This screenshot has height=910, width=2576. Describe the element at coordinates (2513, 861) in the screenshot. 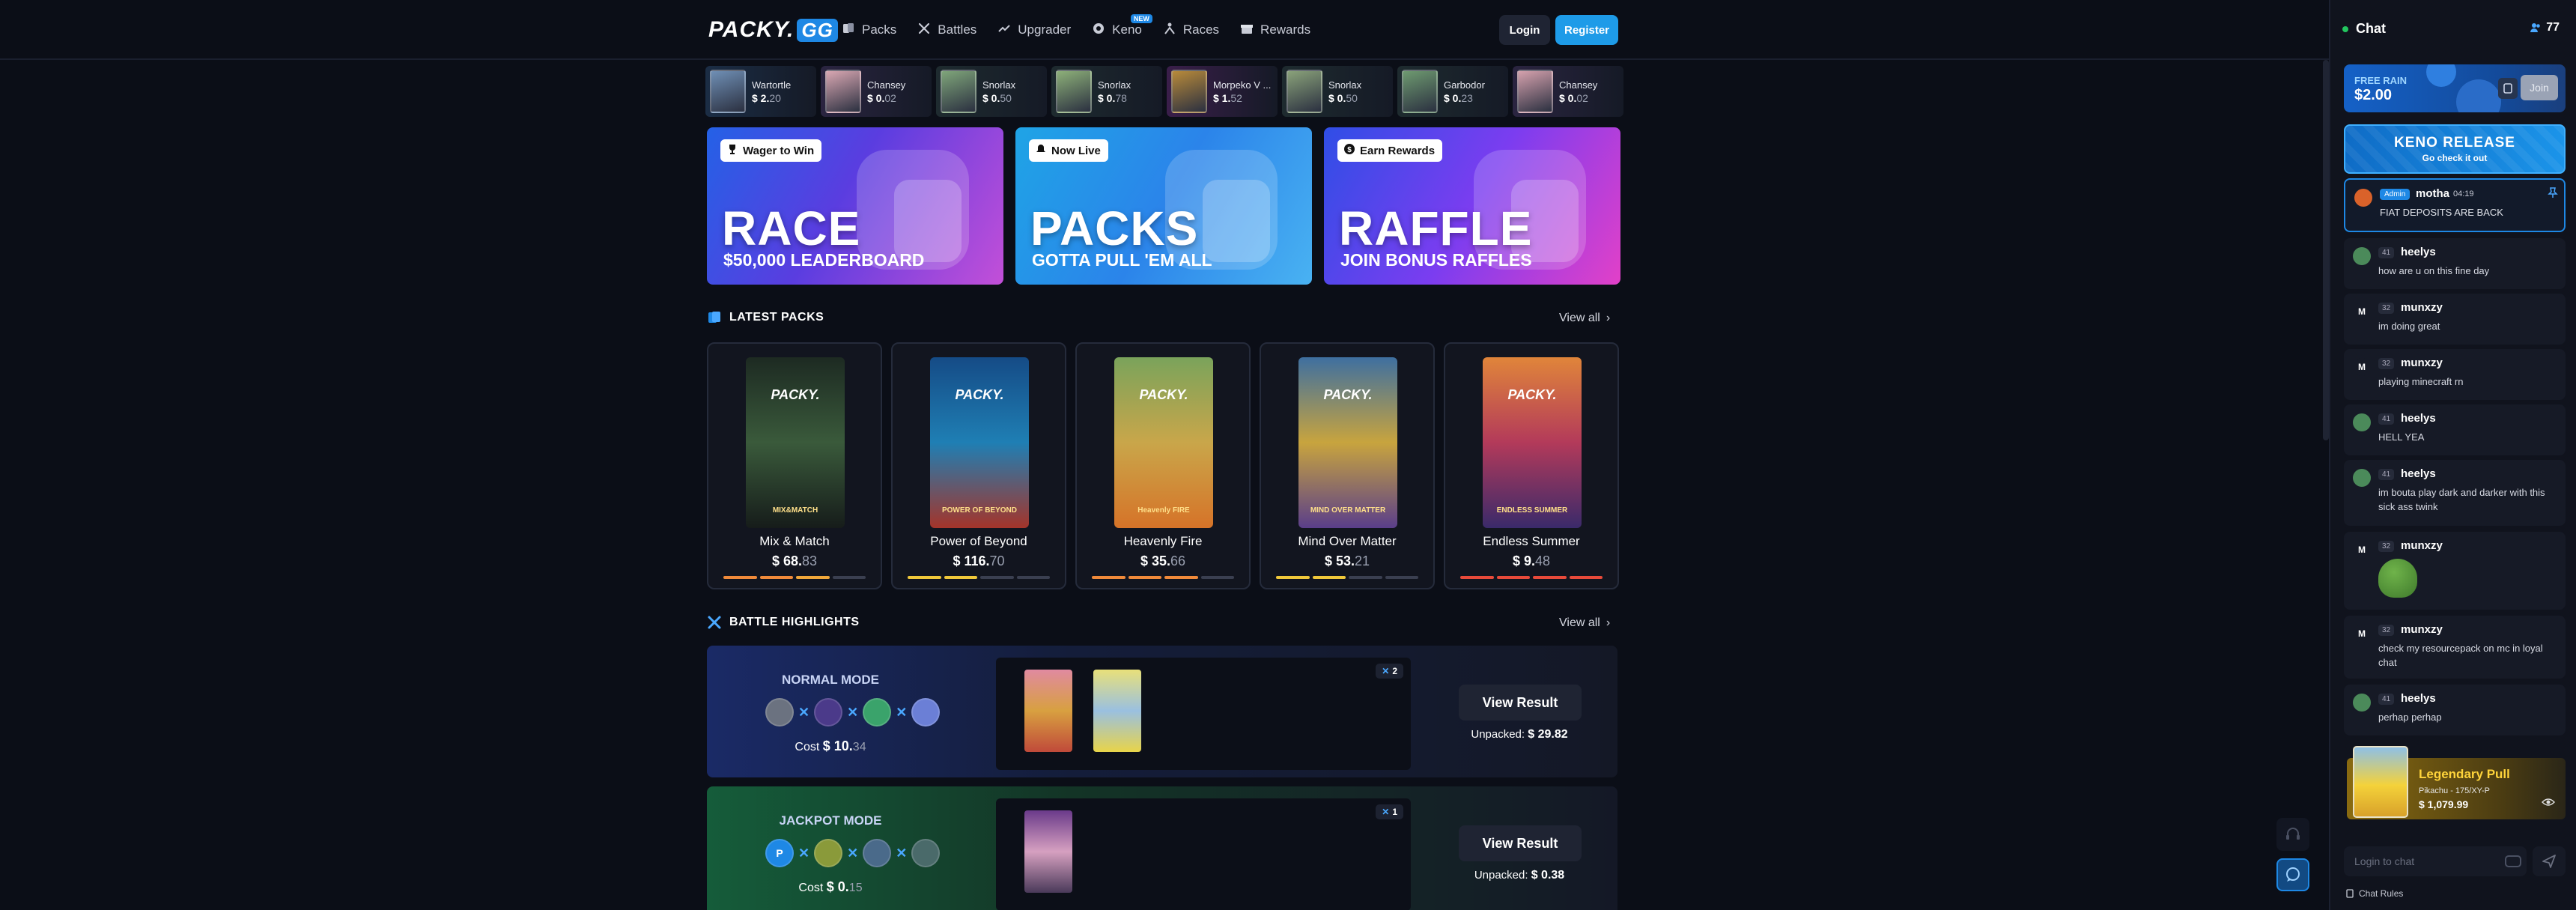

I see `emoji-icon` at that location.